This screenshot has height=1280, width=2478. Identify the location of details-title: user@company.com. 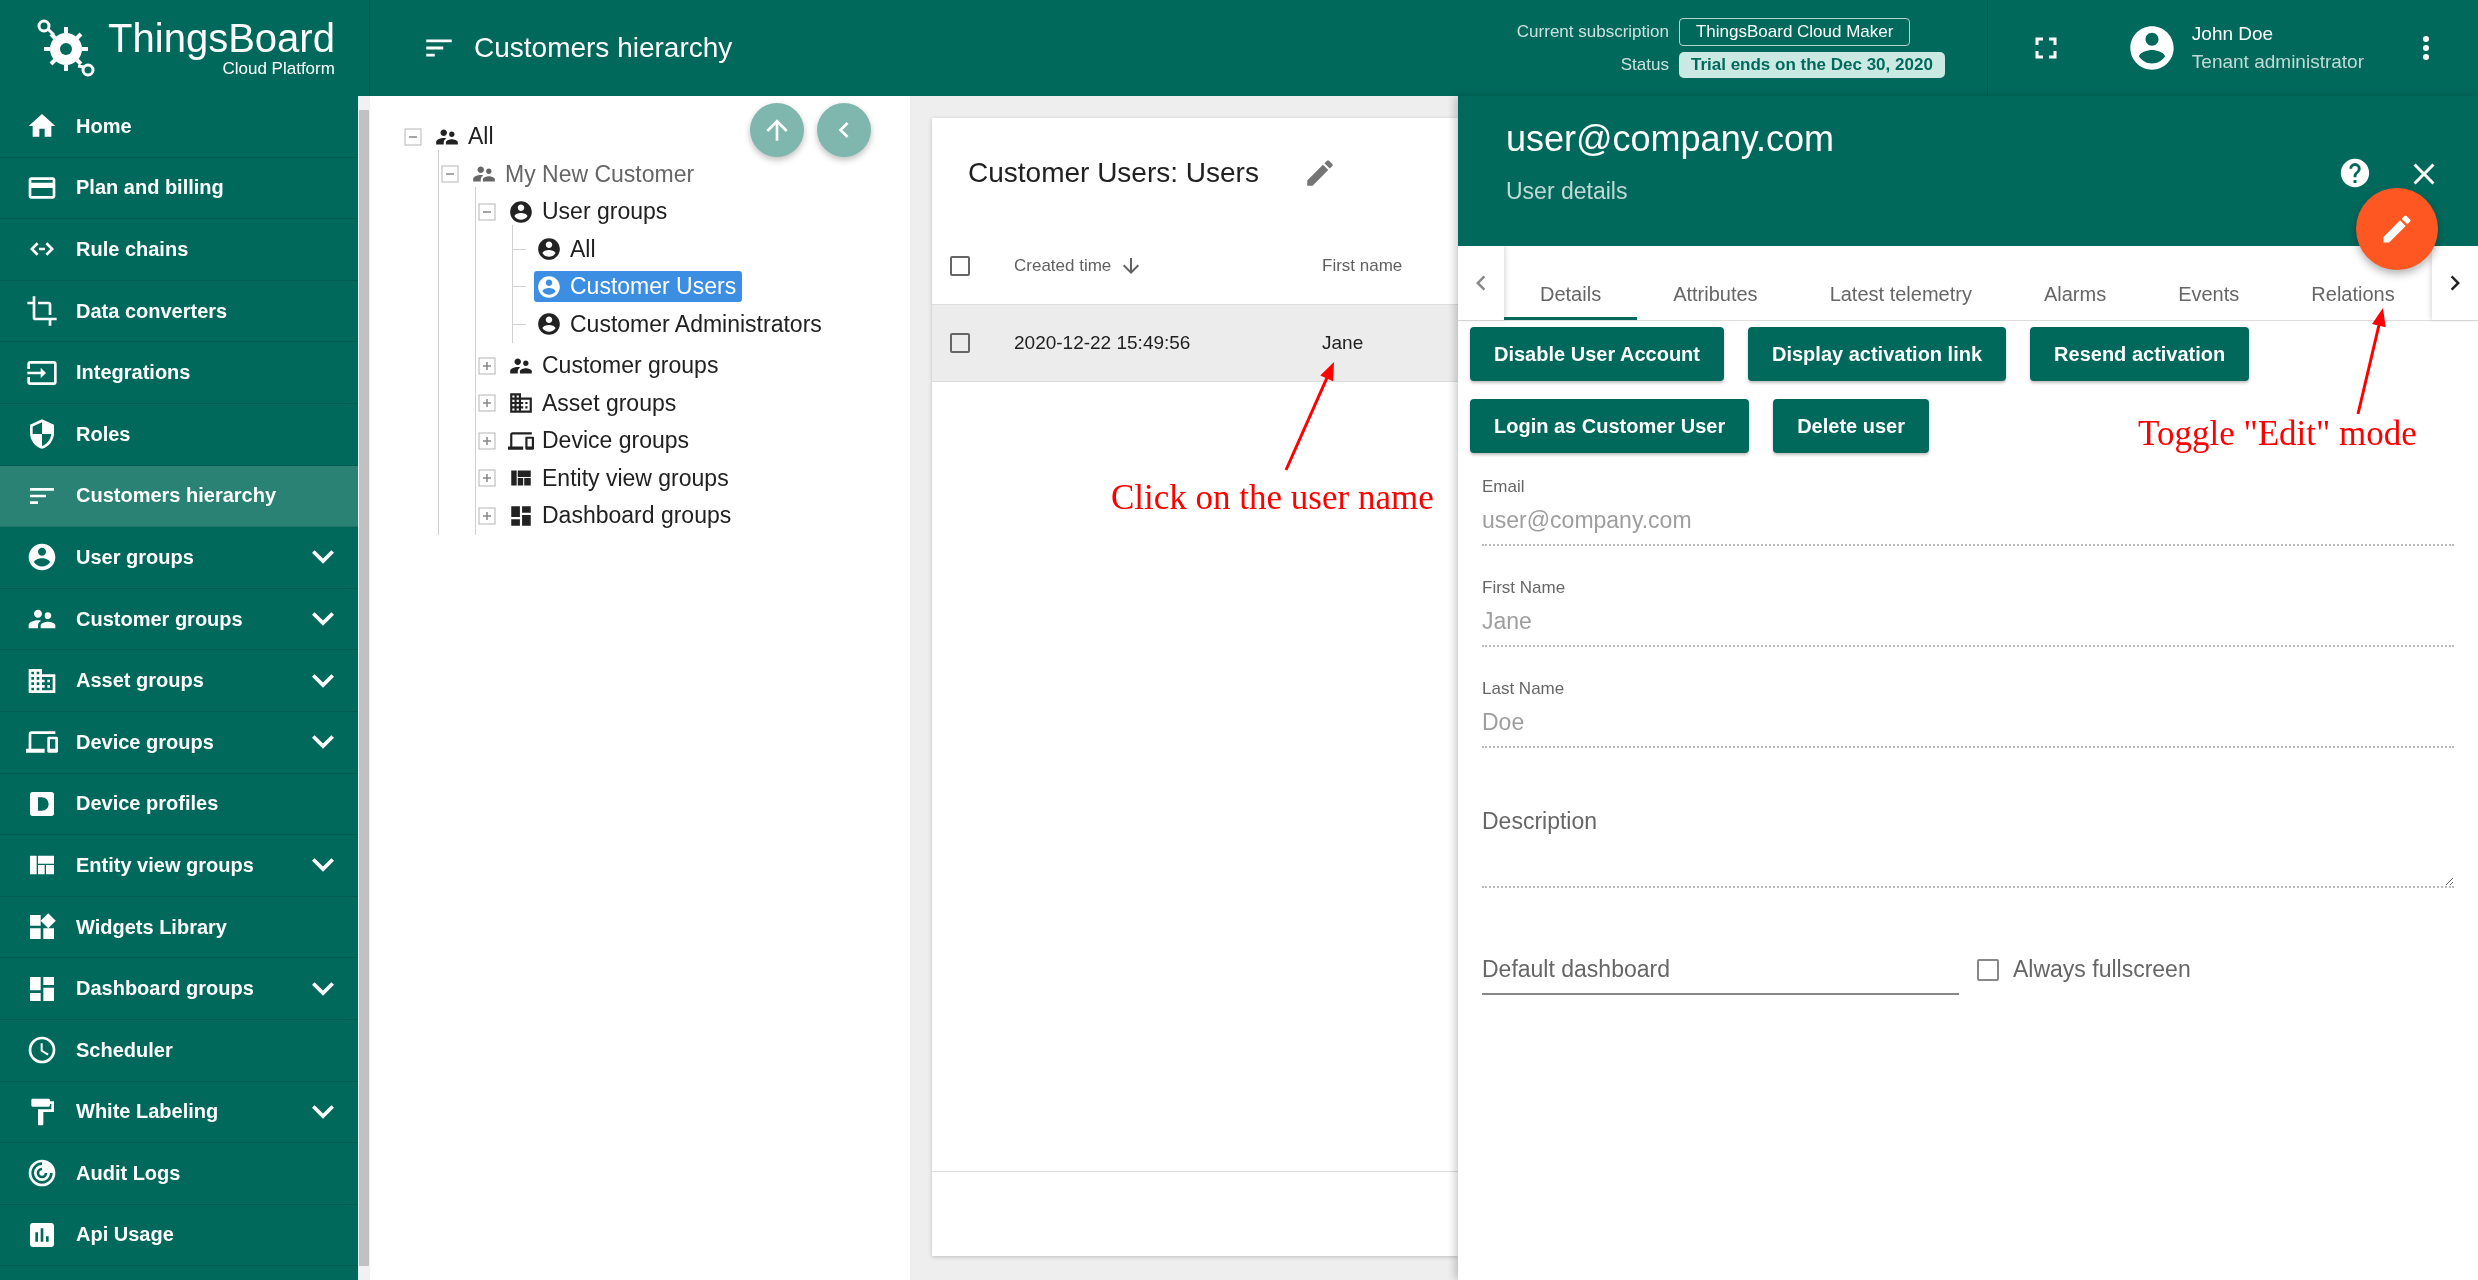
(1670, 139).